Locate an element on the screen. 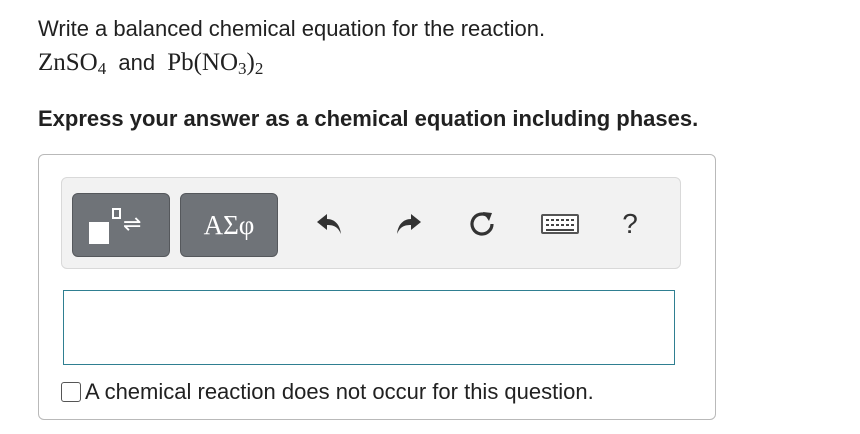  equation-input is located at coordinates (369, 327).